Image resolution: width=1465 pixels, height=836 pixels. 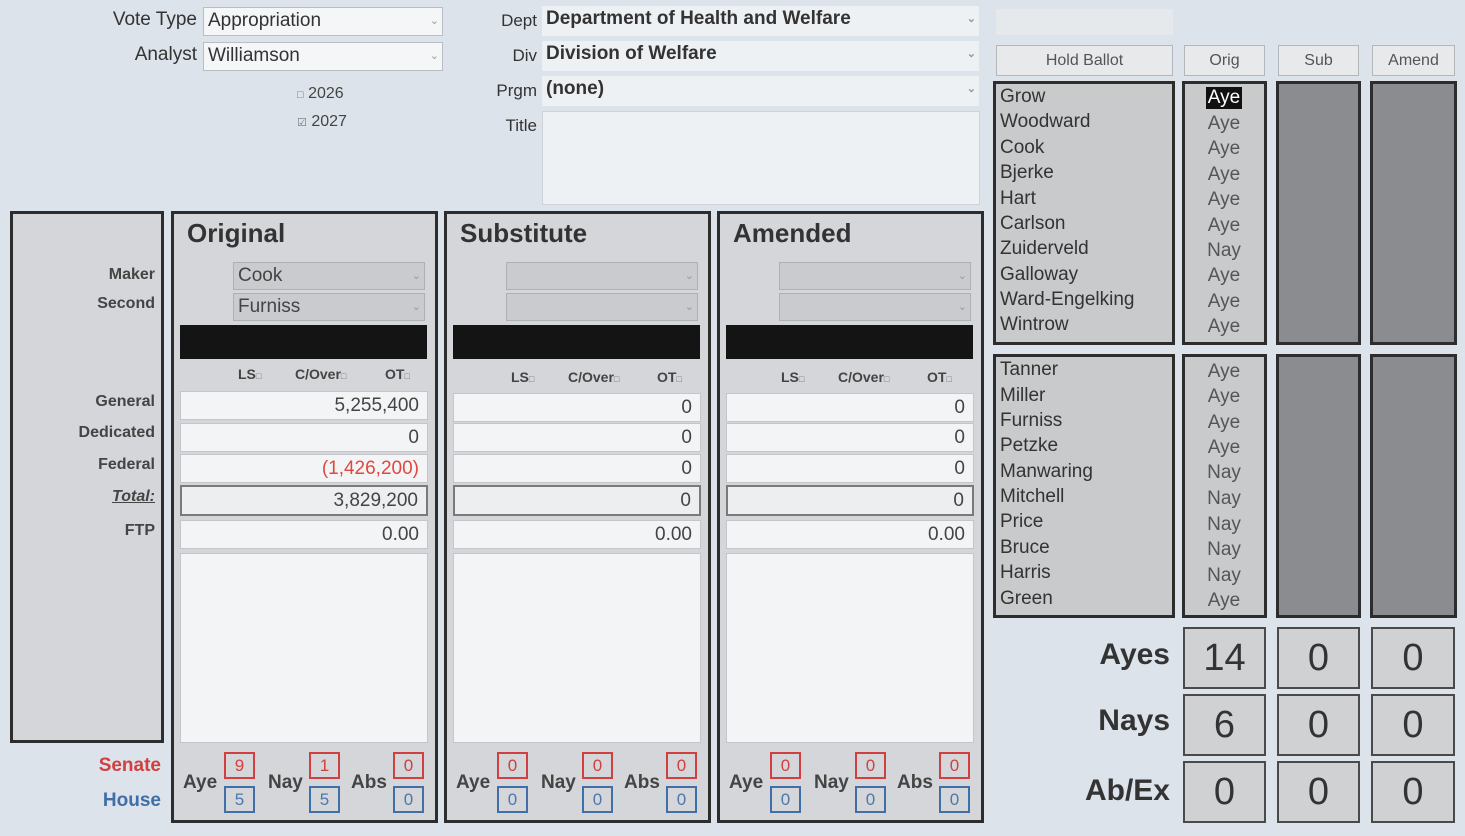 I want to click on orig-column-header: Orig, so click(x=1224, y=60).